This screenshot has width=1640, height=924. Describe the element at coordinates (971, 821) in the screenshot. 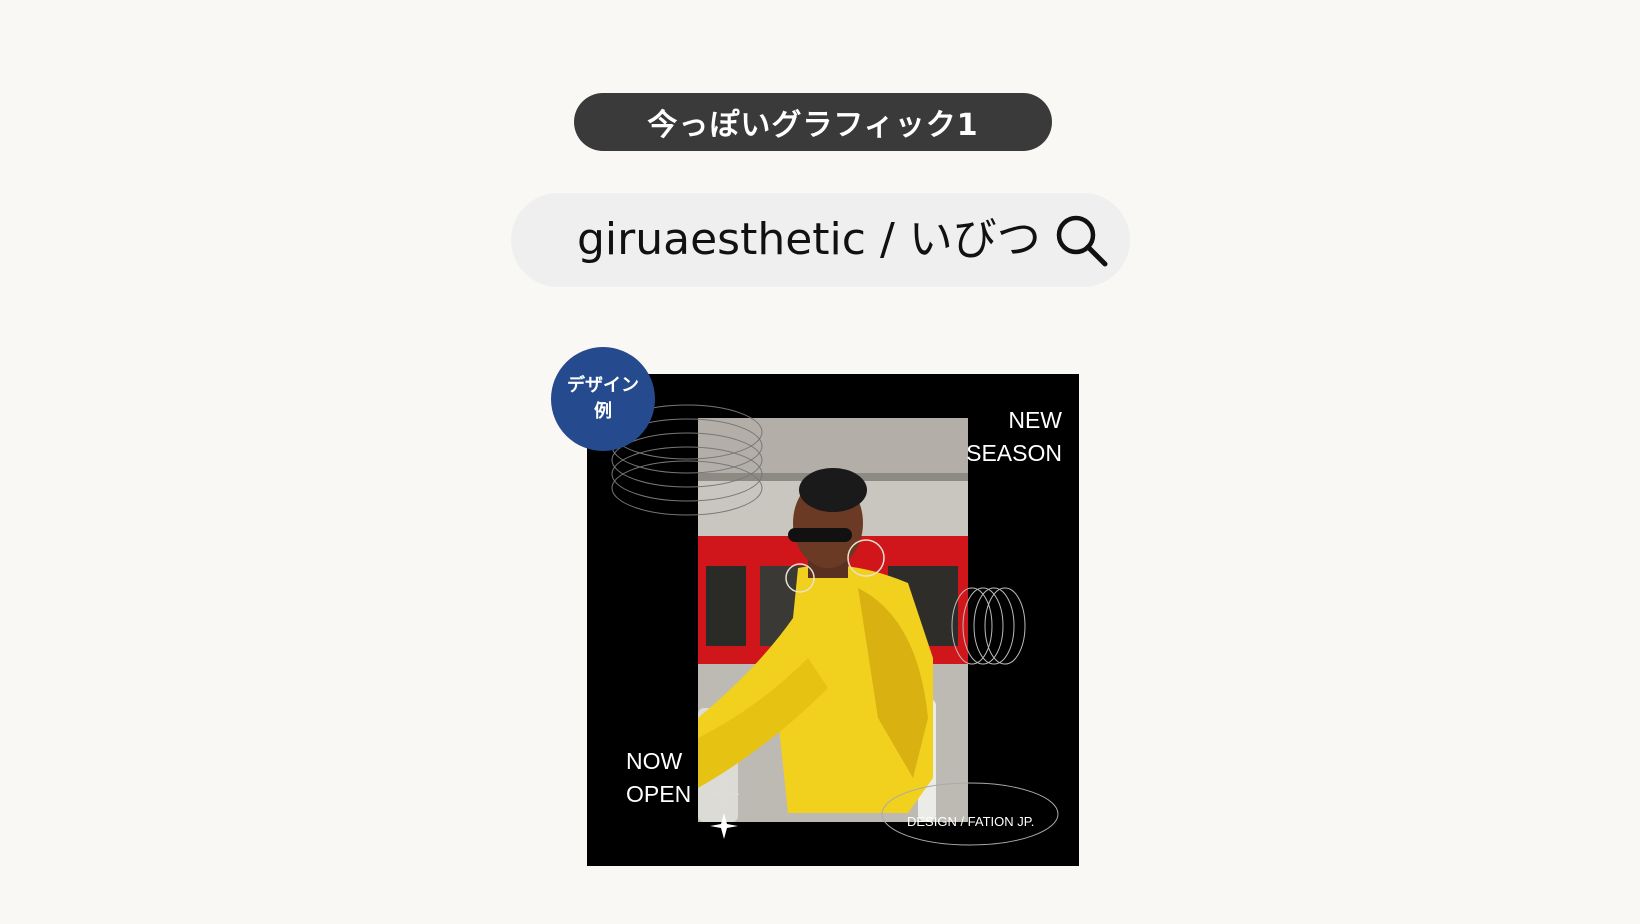

I see `design-credit: DESIGN / FATION JP.` at that location.